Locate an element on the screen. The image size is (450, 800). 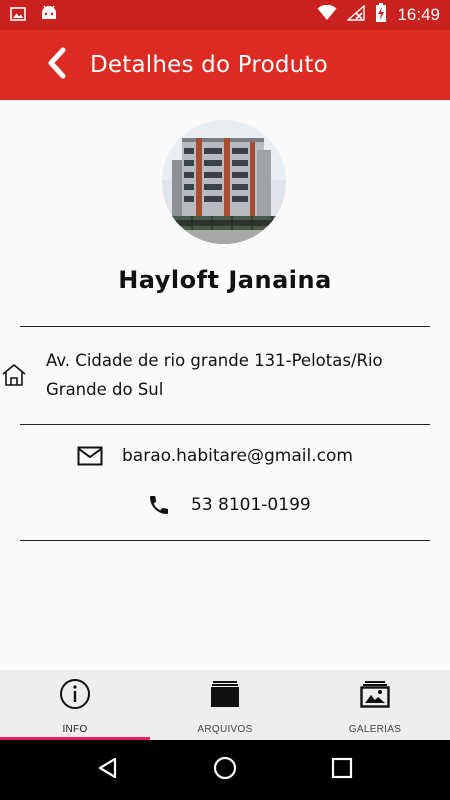
image-icon is located at coordinates (18, 15).